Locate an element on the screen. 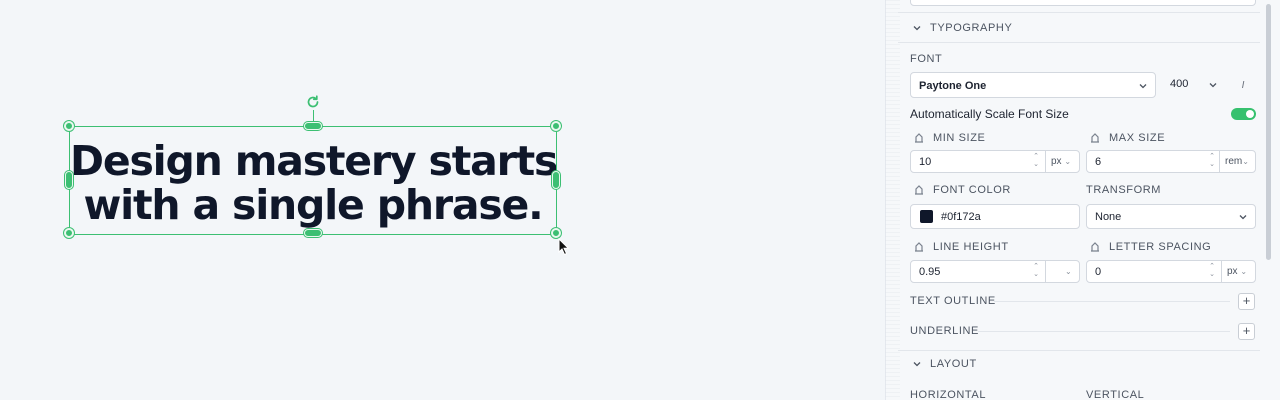  max-size-input: 6 ⌃ ⌄ rem⌄ is located at coordinates (1171, 161).